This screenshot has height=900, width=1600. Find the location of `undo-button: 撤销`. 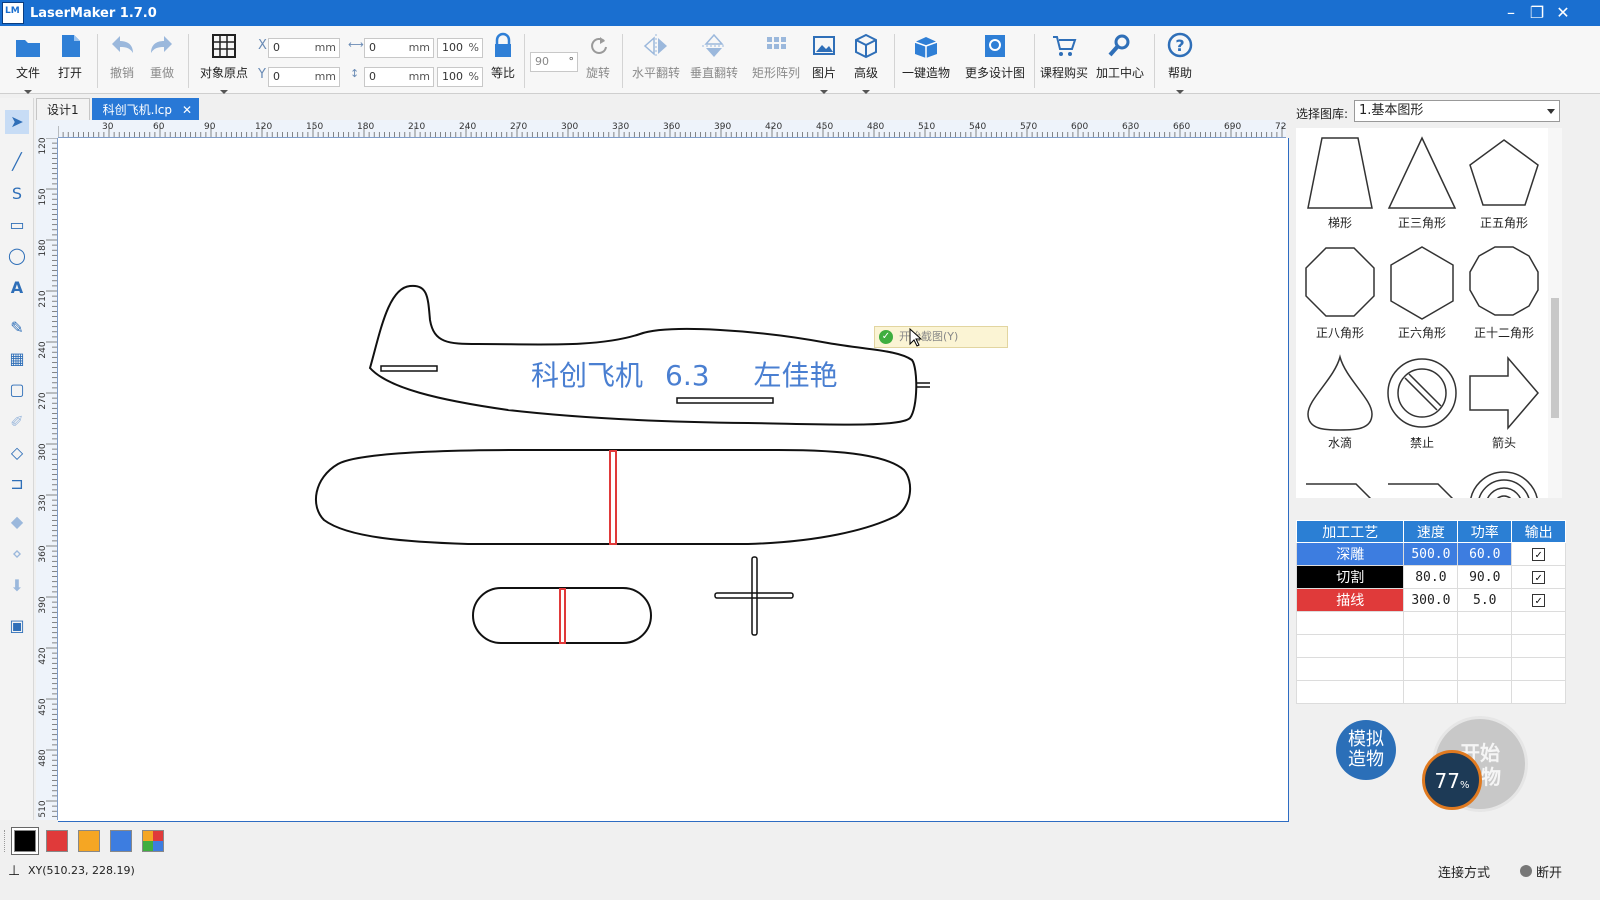

undo-button: 撤销 is located at coordinates (122, 59).